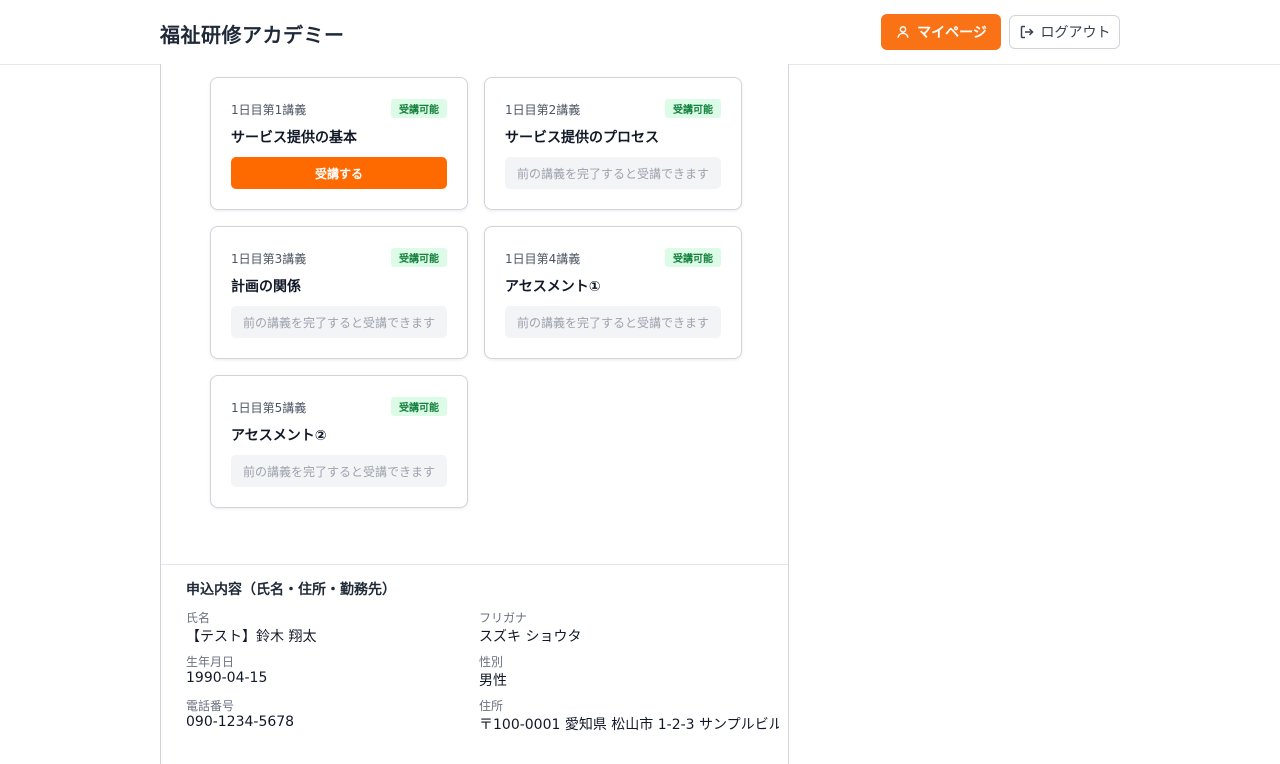  I want to click on lecture-title: サービス提供のプロセス, so click(582, 138).